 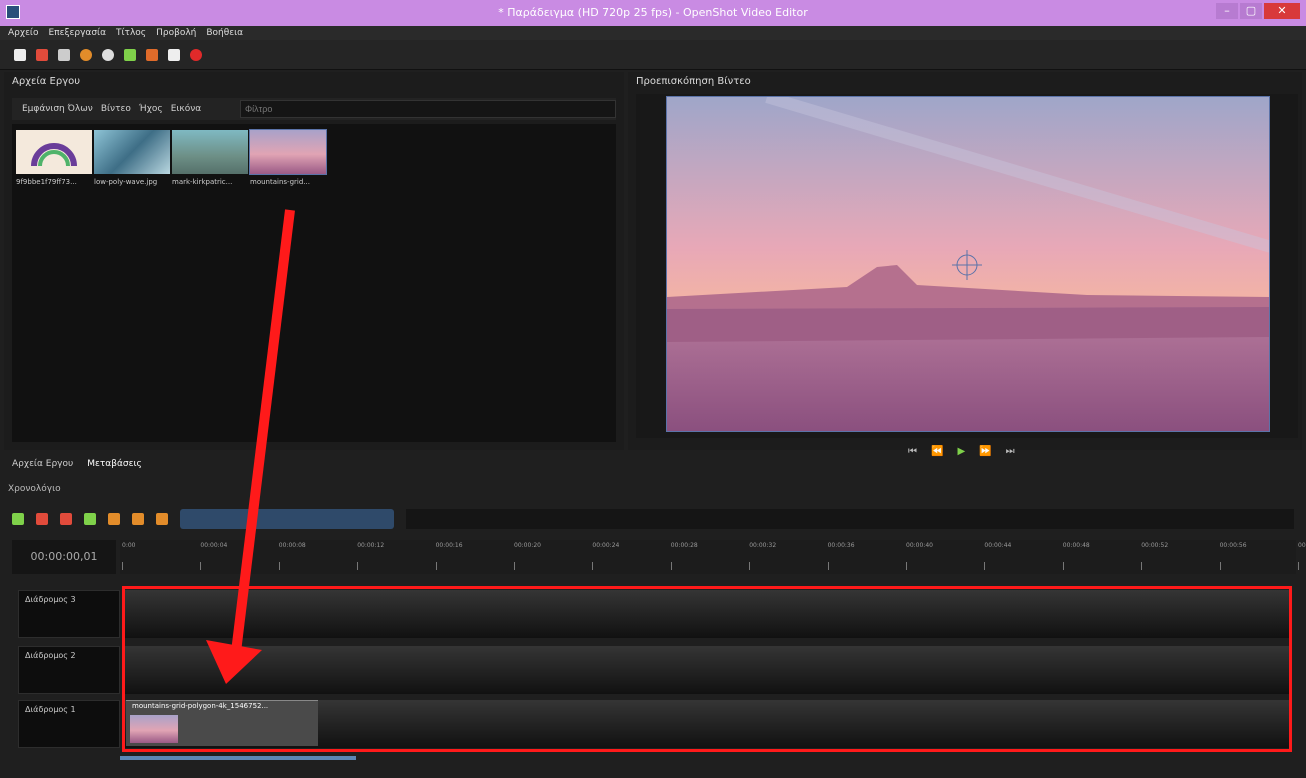 I want to click on timeline-scrollbar, so click(x=238, y=758).